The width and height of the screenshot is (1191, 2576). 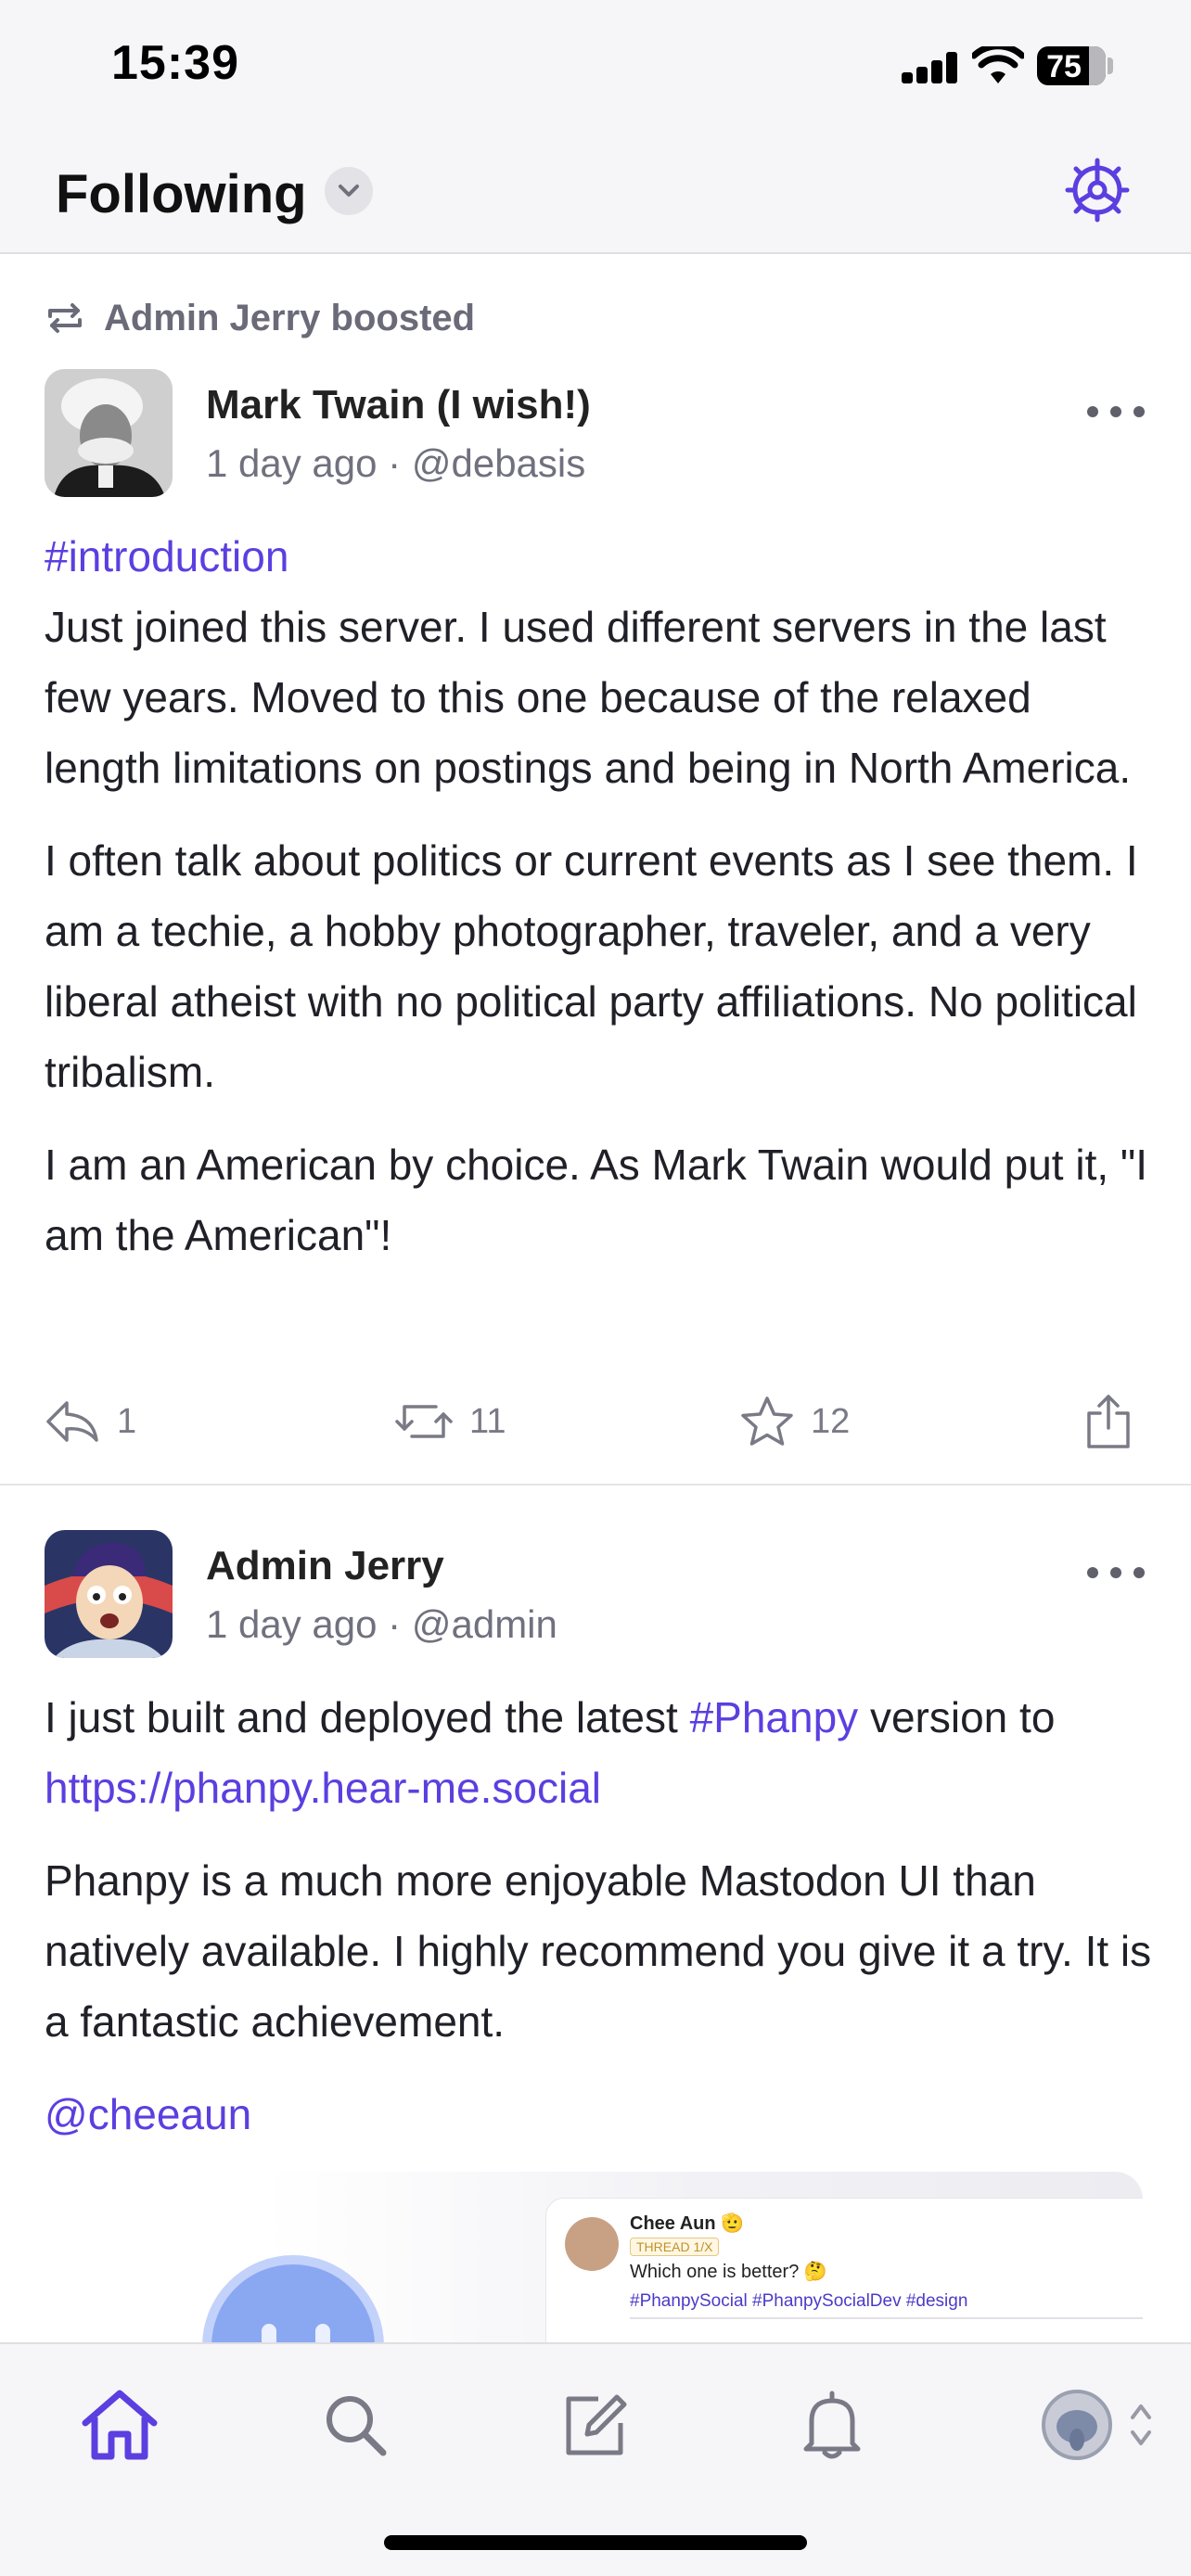 I want to click on compose-icon, so click(x=597, y=2424).